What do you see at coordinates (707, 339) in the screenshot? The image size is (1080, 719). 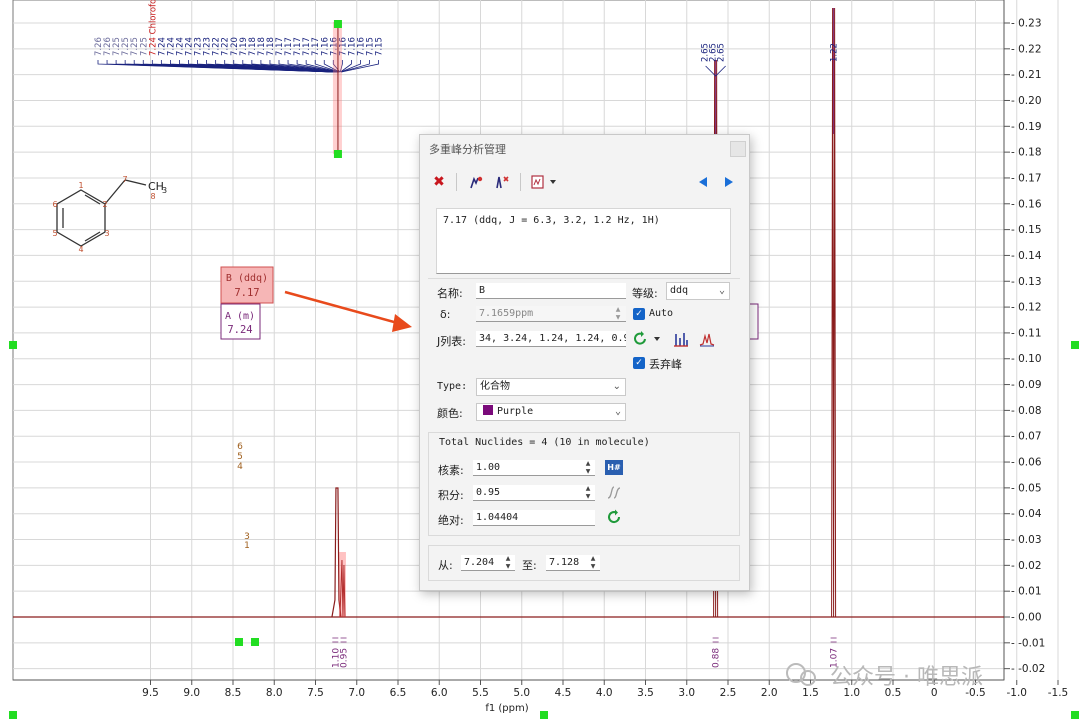 I see `fit-peaks-icon` at bounding box center [707, 339].